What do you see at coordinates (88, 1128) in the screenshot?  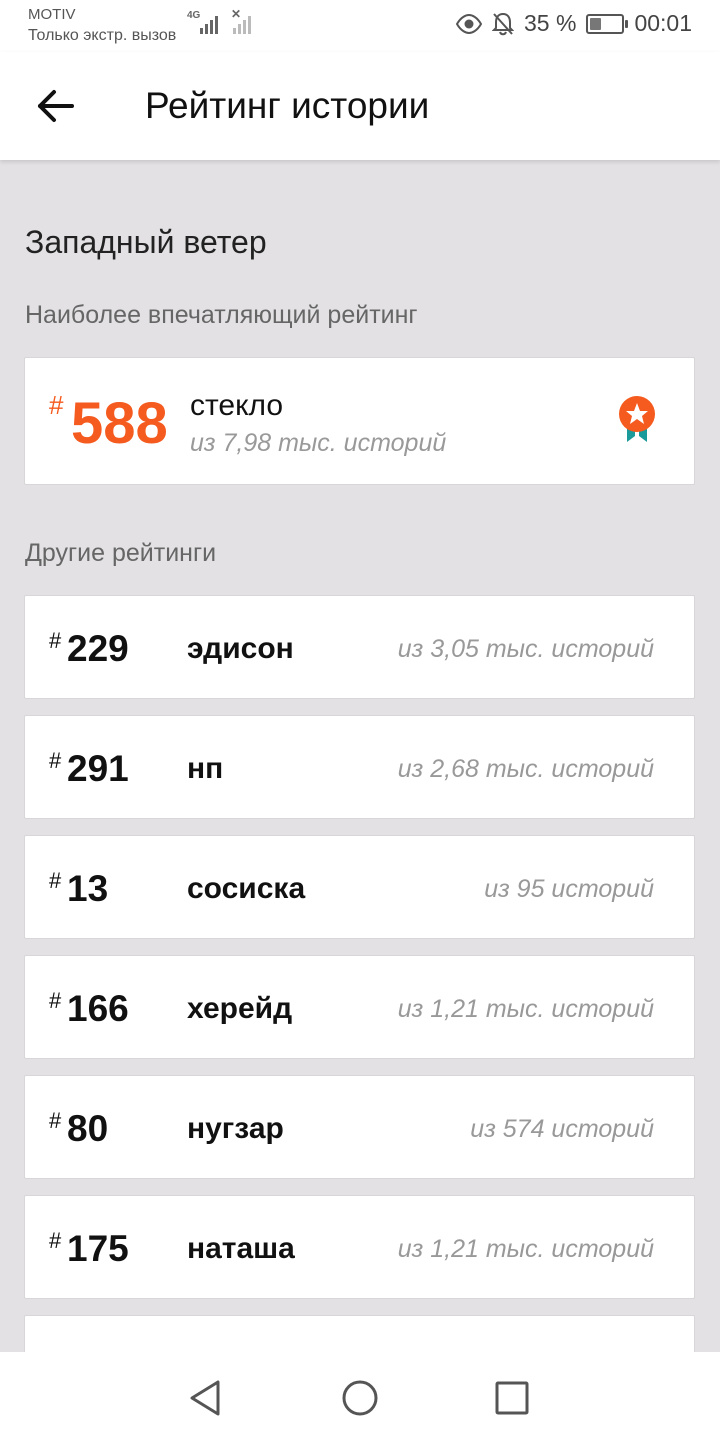 I see `rank-number: 80` at bounding box center [88, 1128].